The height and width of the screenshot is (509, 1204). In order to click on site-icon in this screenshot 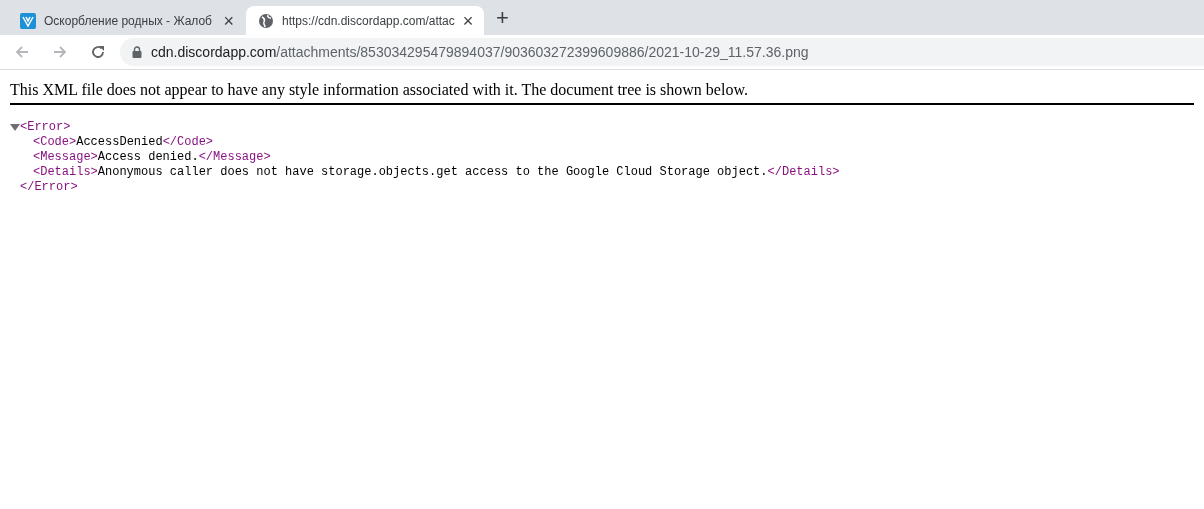, I will do `click(28, 20)`.